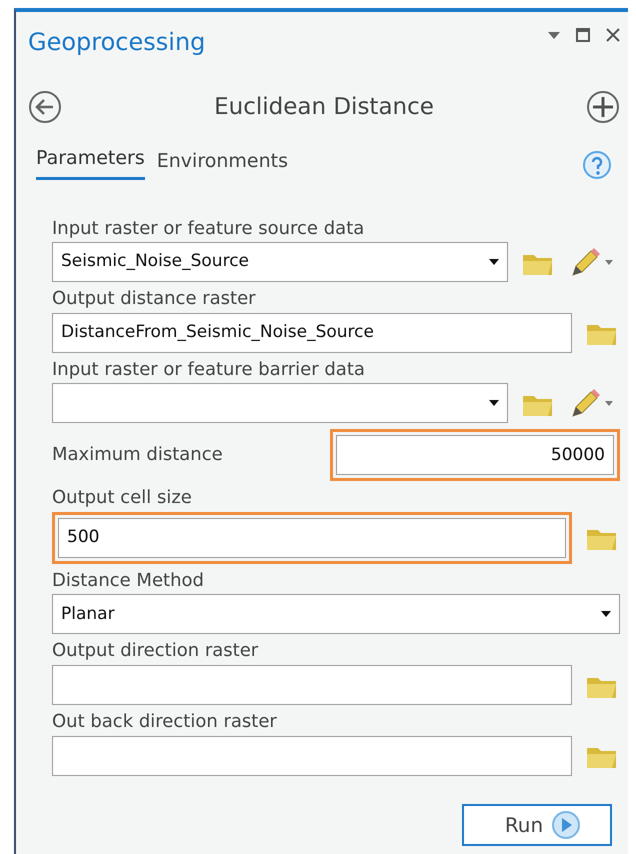  What do you see at coordinates (122, 498) in the screenshot?
I see `field-label: Output cell size` at bounding box center [122, 498].